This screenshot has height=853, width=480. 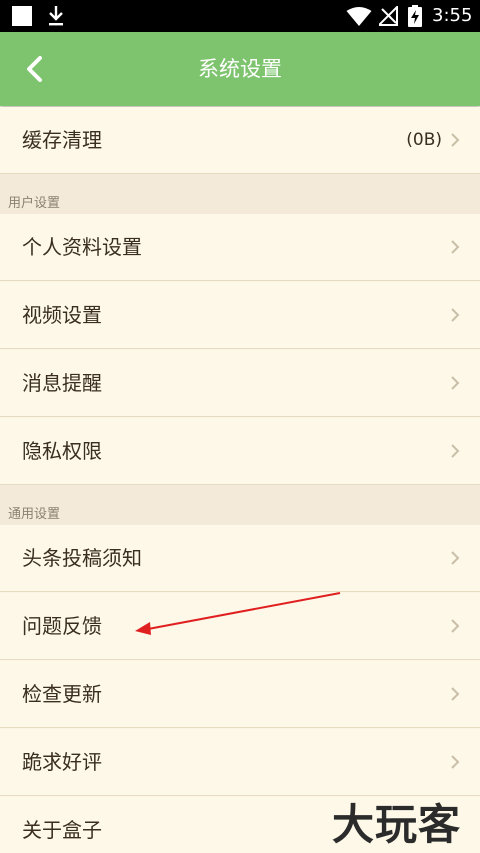 What do you see at coordinates (240, 194) in the screenshot?
I see `section-header-user: 用户设置` at bounding box center [240, 194].